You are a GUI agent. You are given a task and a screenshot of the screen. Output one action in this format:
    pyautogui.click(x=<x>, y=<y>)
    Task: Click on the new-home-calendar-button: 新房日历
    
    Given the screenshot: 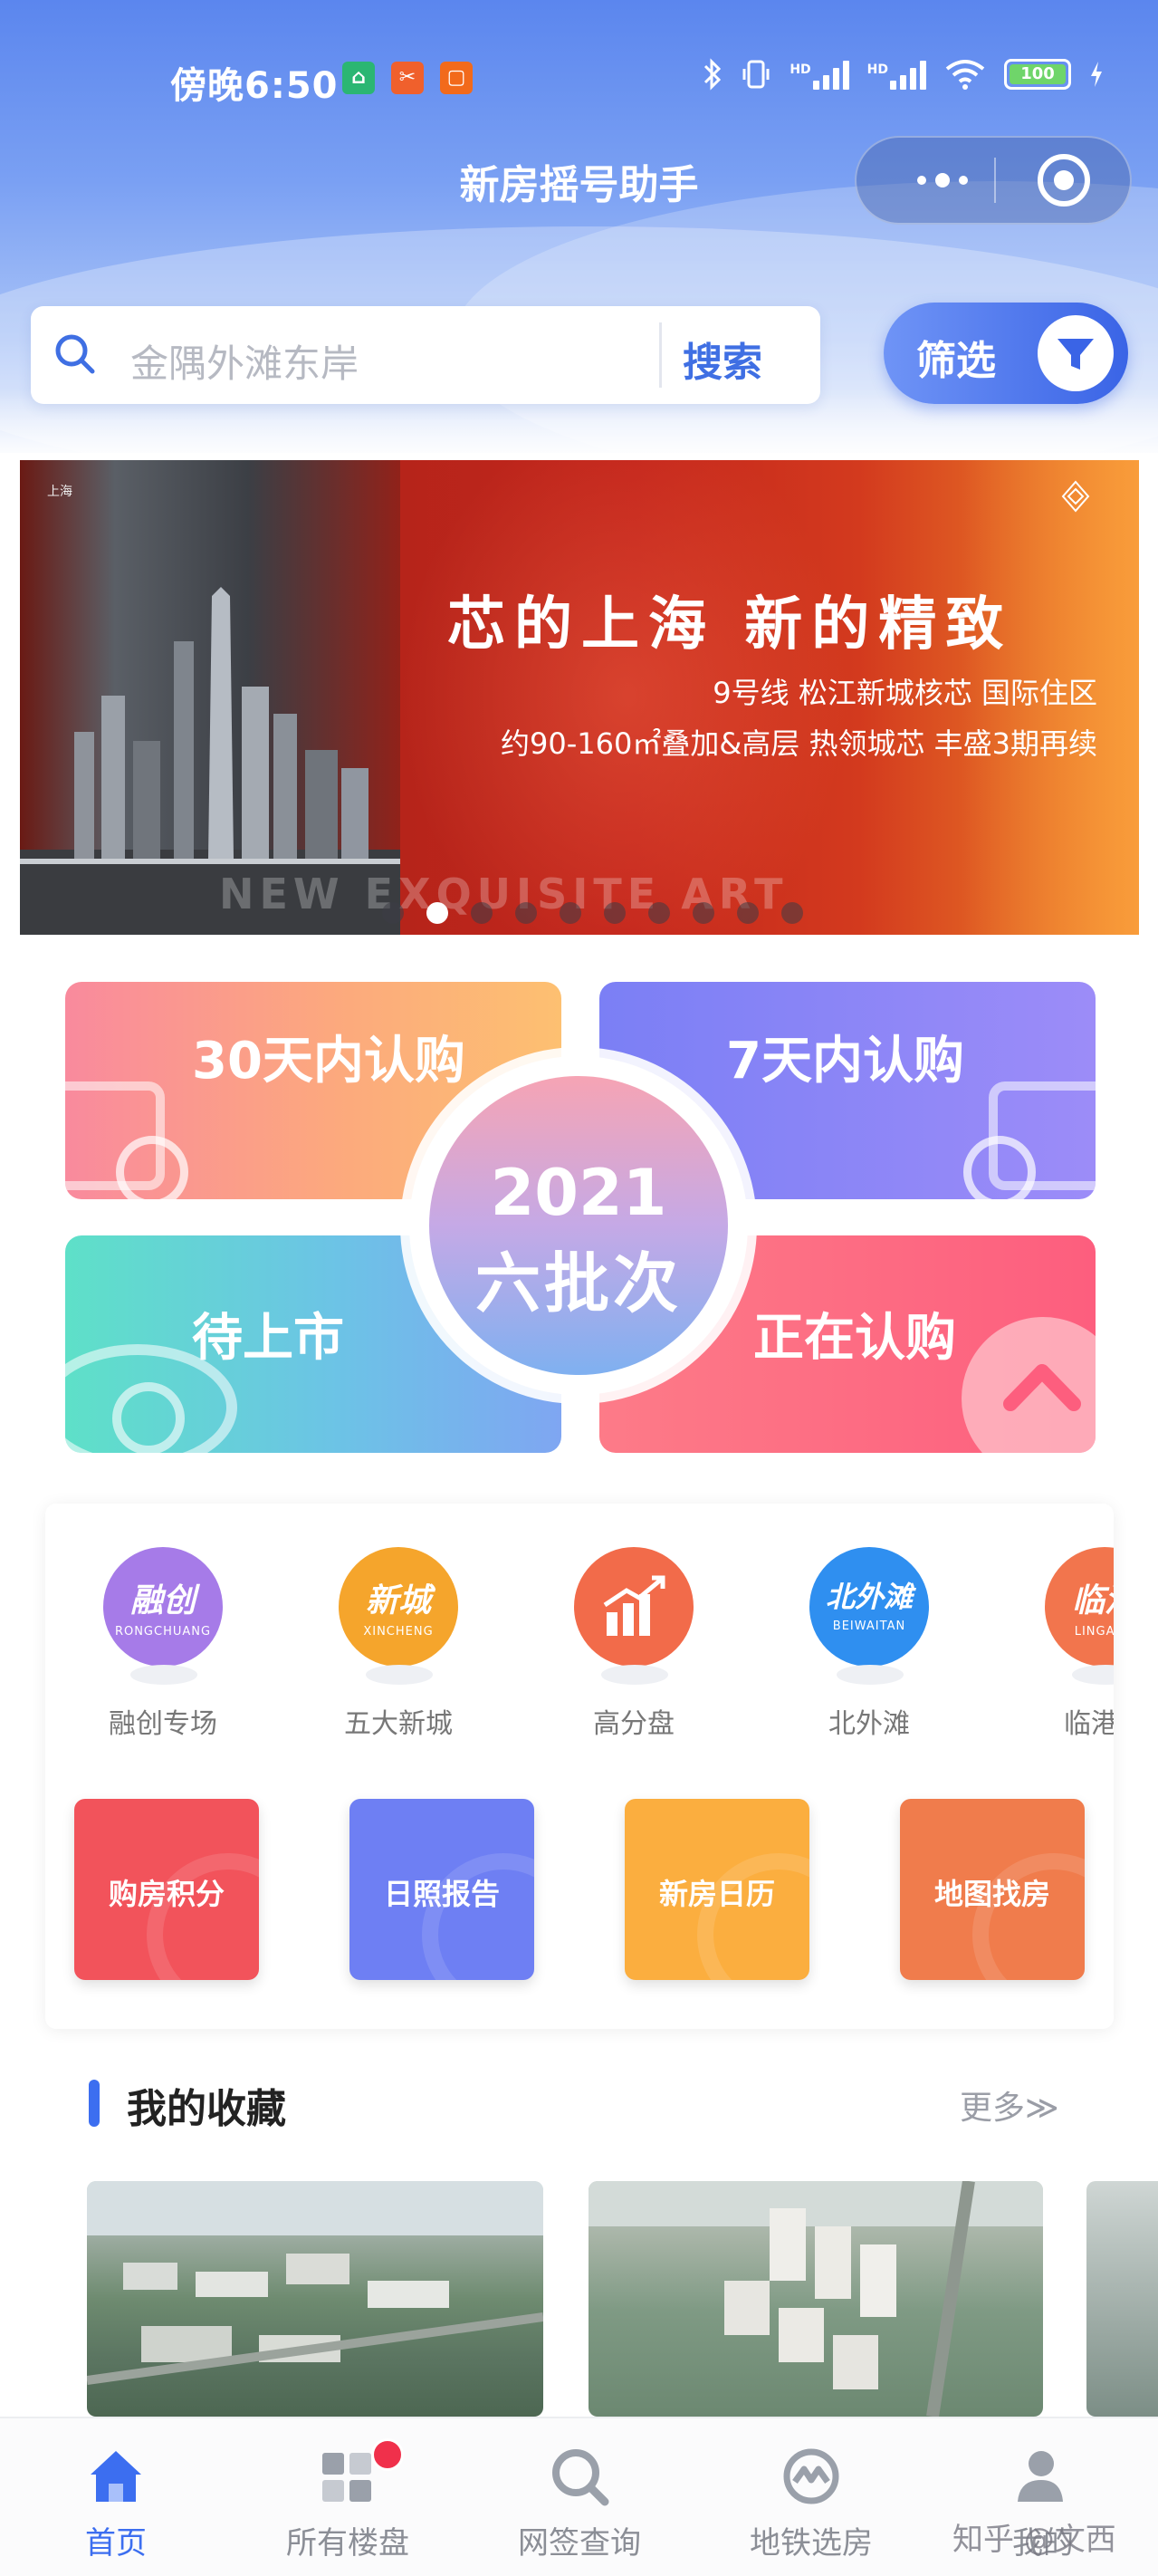 What is the action you would take?
    pyautogui.click(x=717, y=1889)
    